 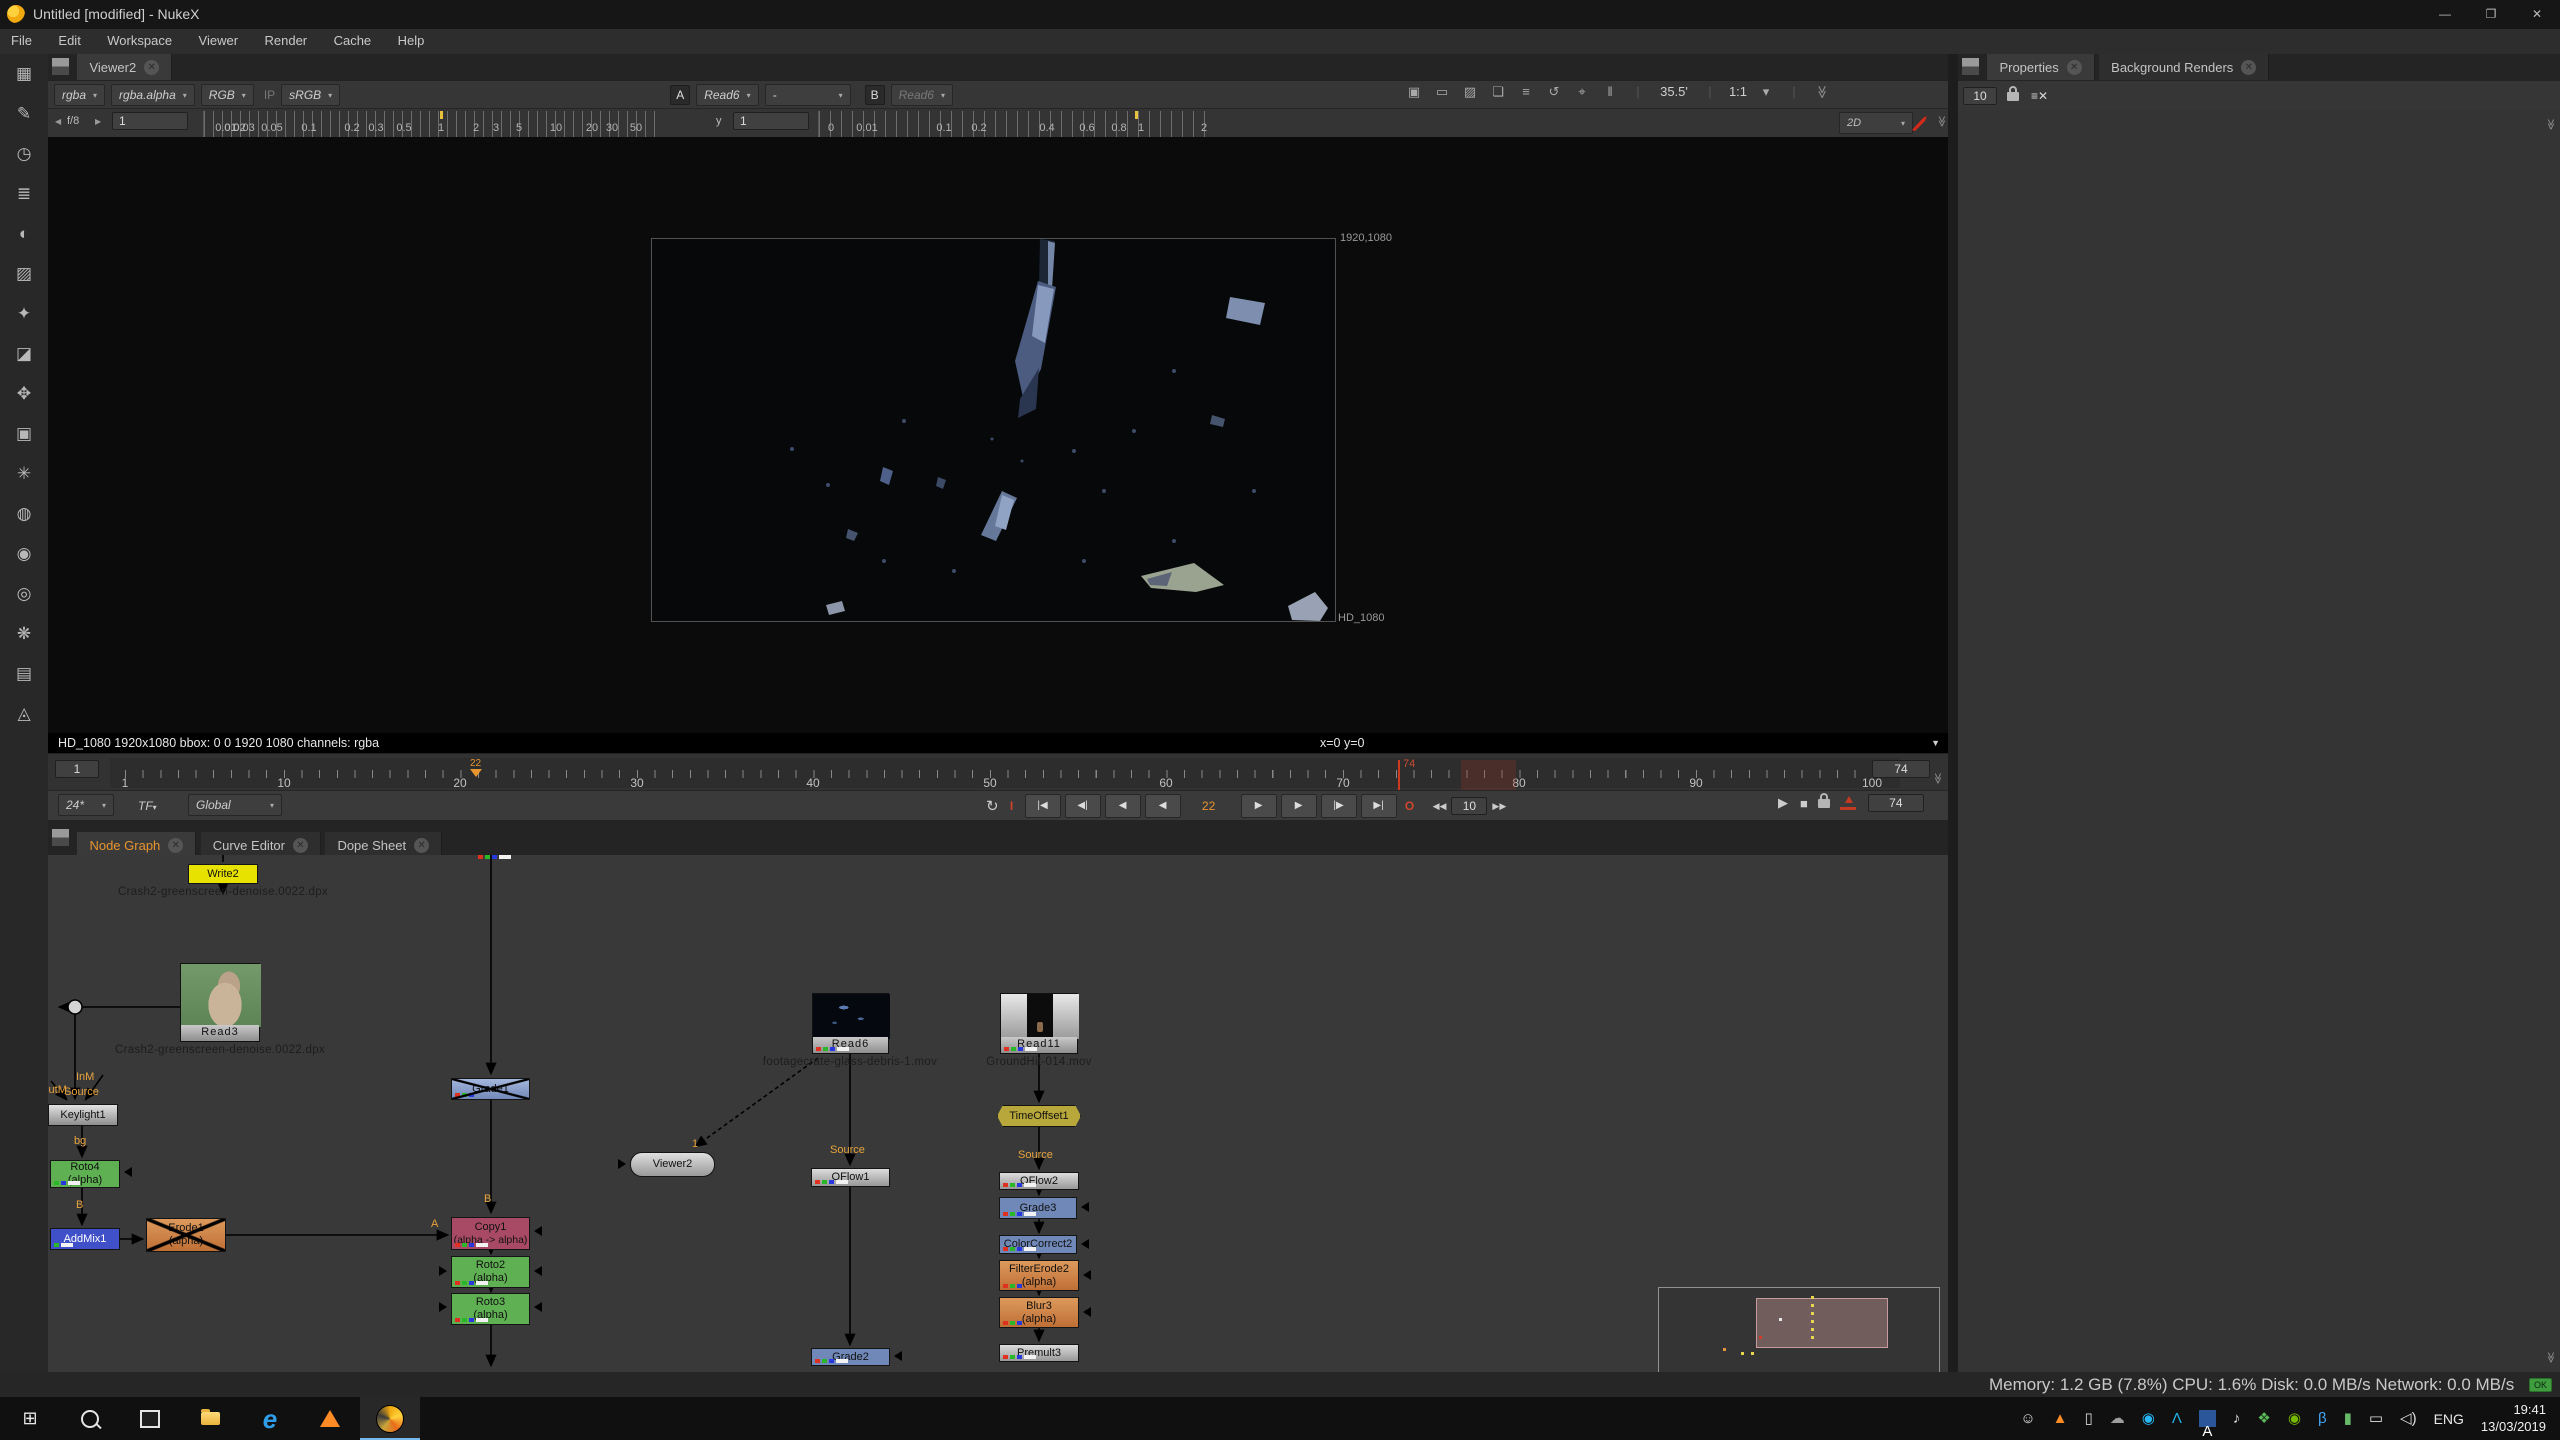 What do you see at coordinates (227, 95) in the screenshot?
I see `display-channel-select: RGB ▾` at bounding box center [227, 95].